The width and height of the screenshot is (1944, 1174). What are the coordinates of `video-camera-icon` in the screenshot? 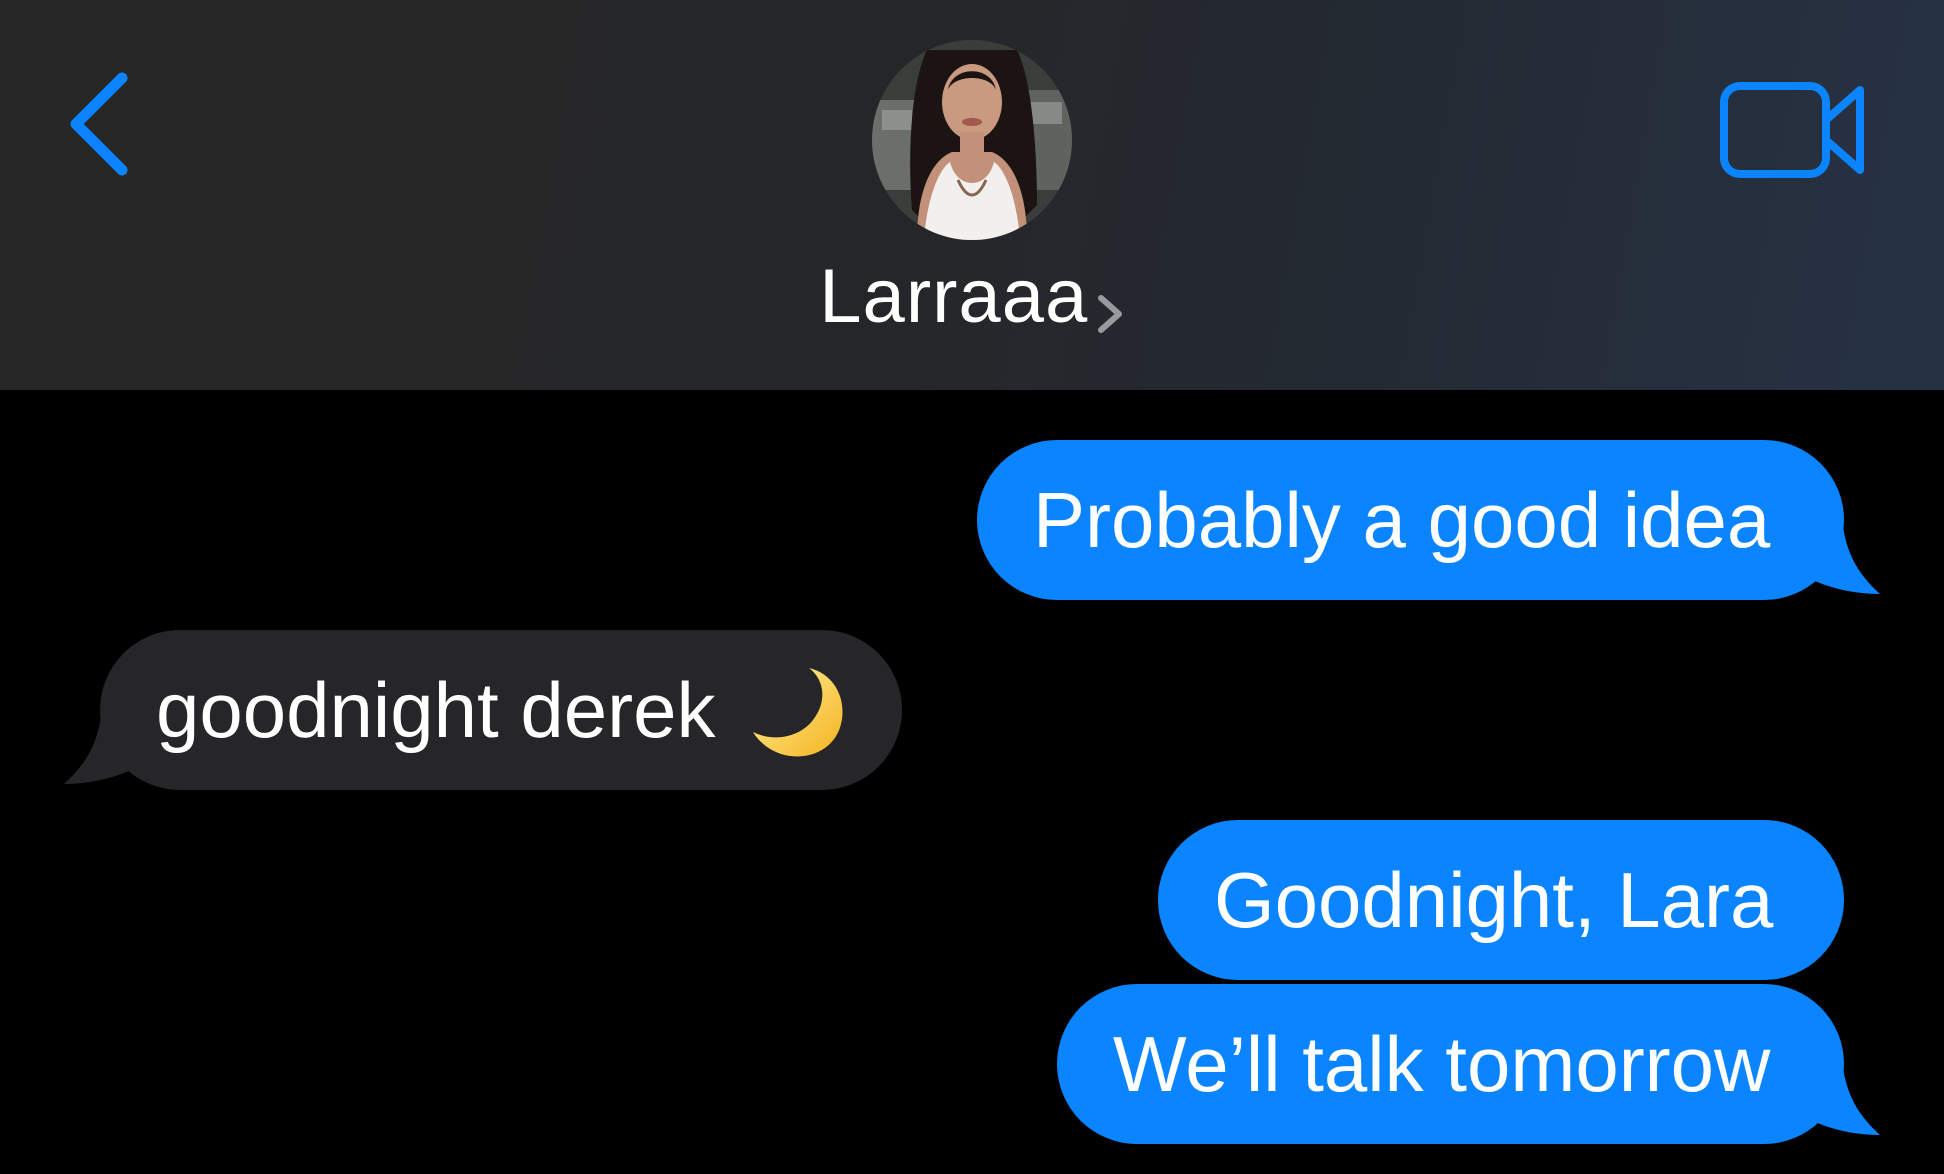 It's located at (1792, 130).